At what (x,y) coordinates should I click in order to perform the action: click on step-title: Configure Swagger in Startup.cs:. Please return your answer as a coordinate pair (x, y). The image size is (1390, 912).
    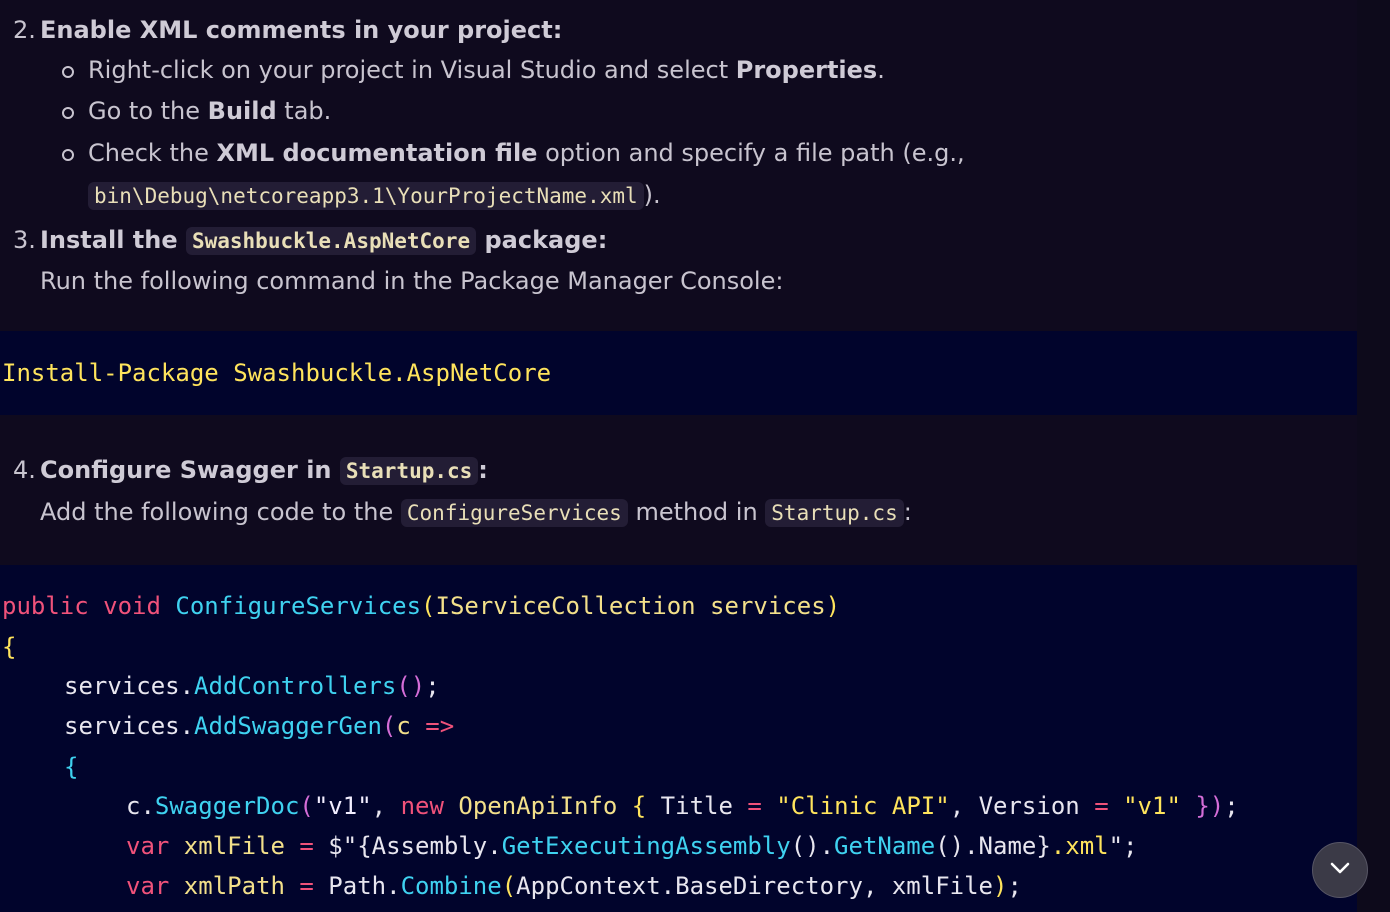
    Looking at the image, I should click on (264, 470).